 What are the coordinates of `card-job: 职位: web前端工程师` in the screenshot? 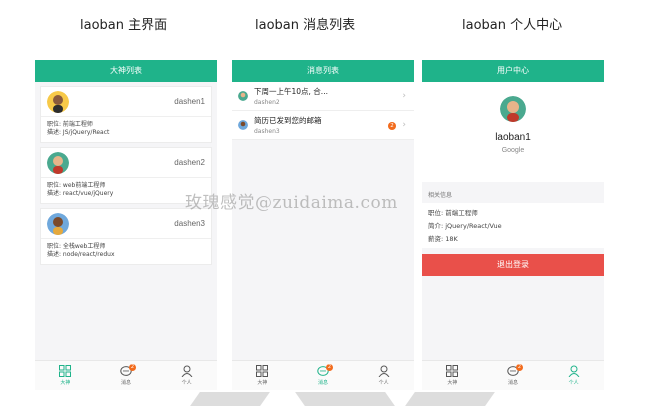 It's located at (76, 185).